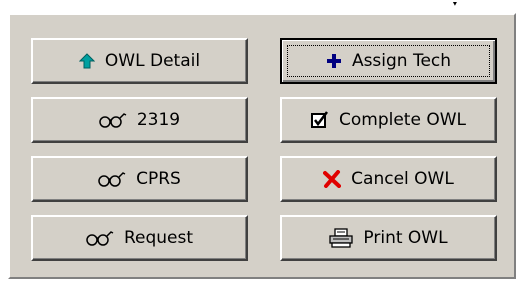 This screenshot has height=288, width=524. I want to click on view-2319-label: 2319, so click(158, 120).